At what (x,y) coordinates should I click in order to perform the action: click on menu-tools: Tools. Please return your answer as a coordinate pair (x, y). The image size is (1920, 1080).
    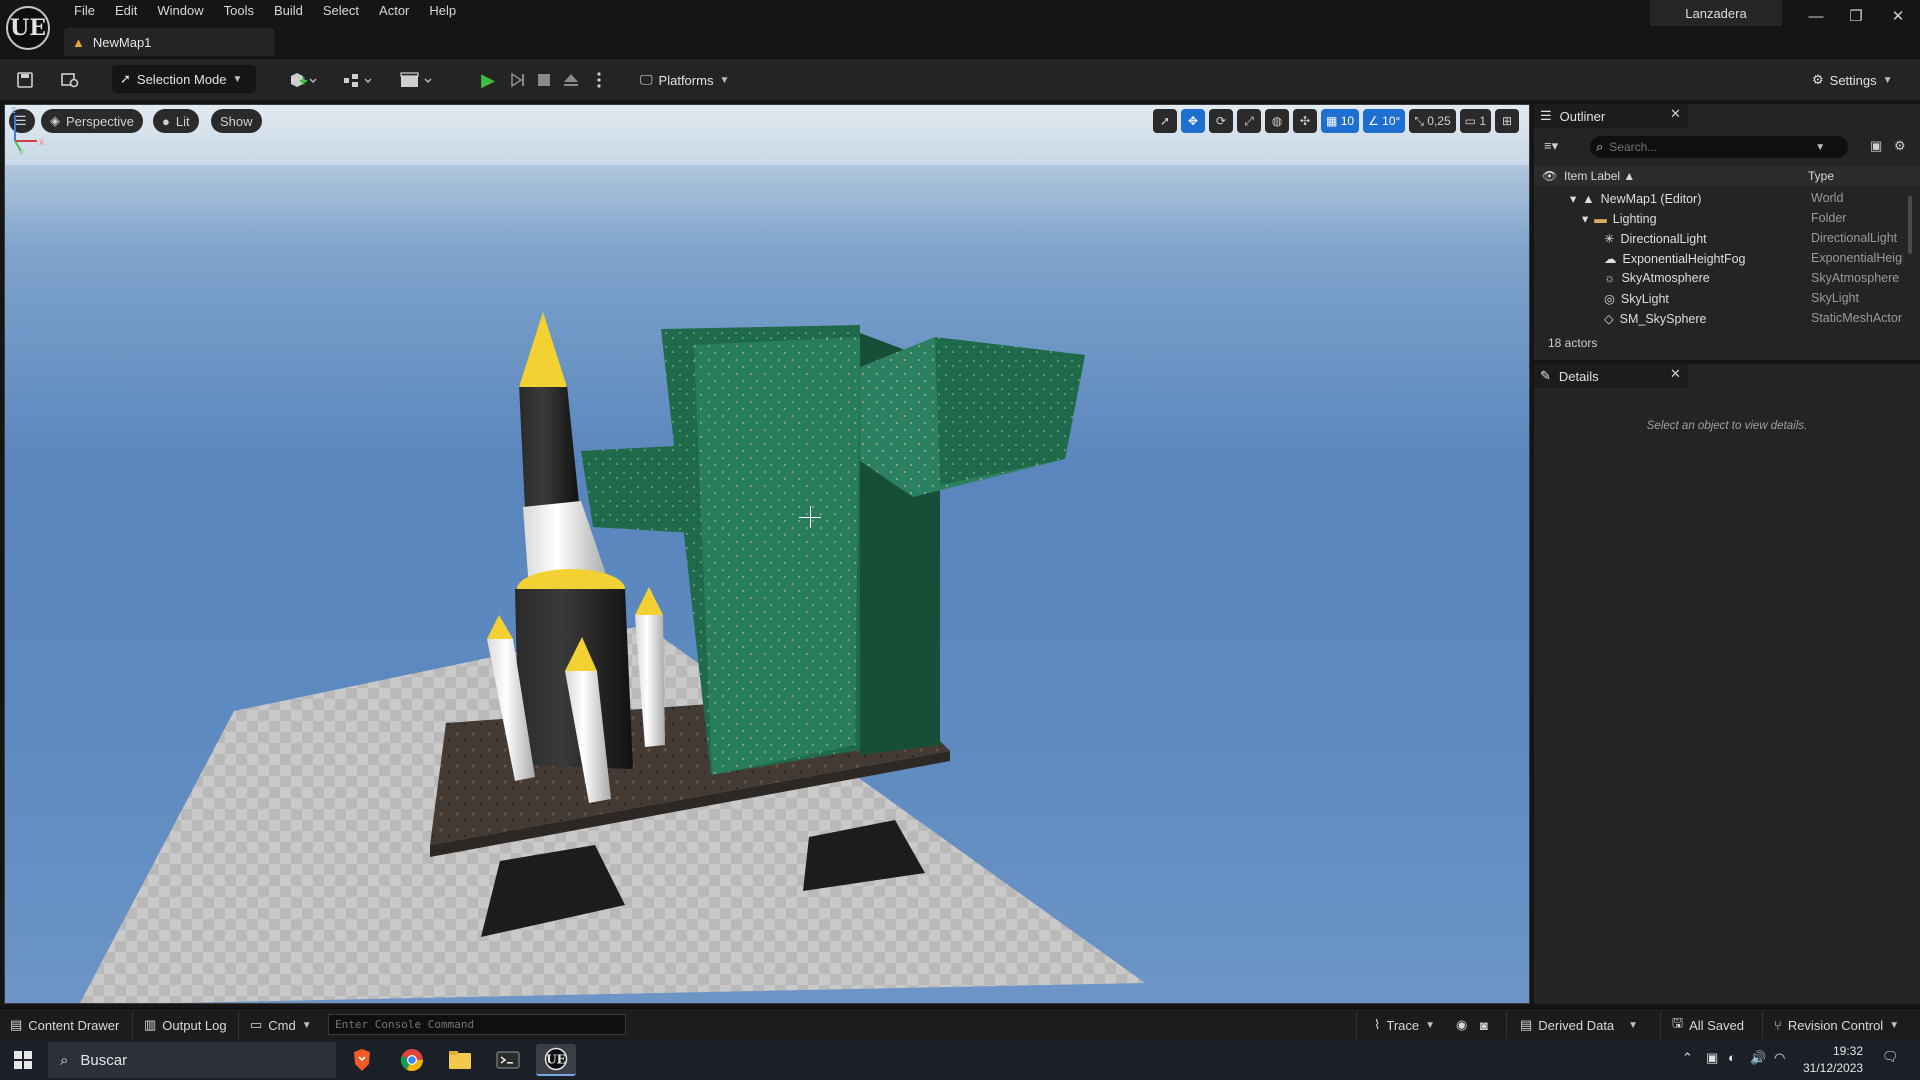
    Looking at the image, I should click on (239, 12).